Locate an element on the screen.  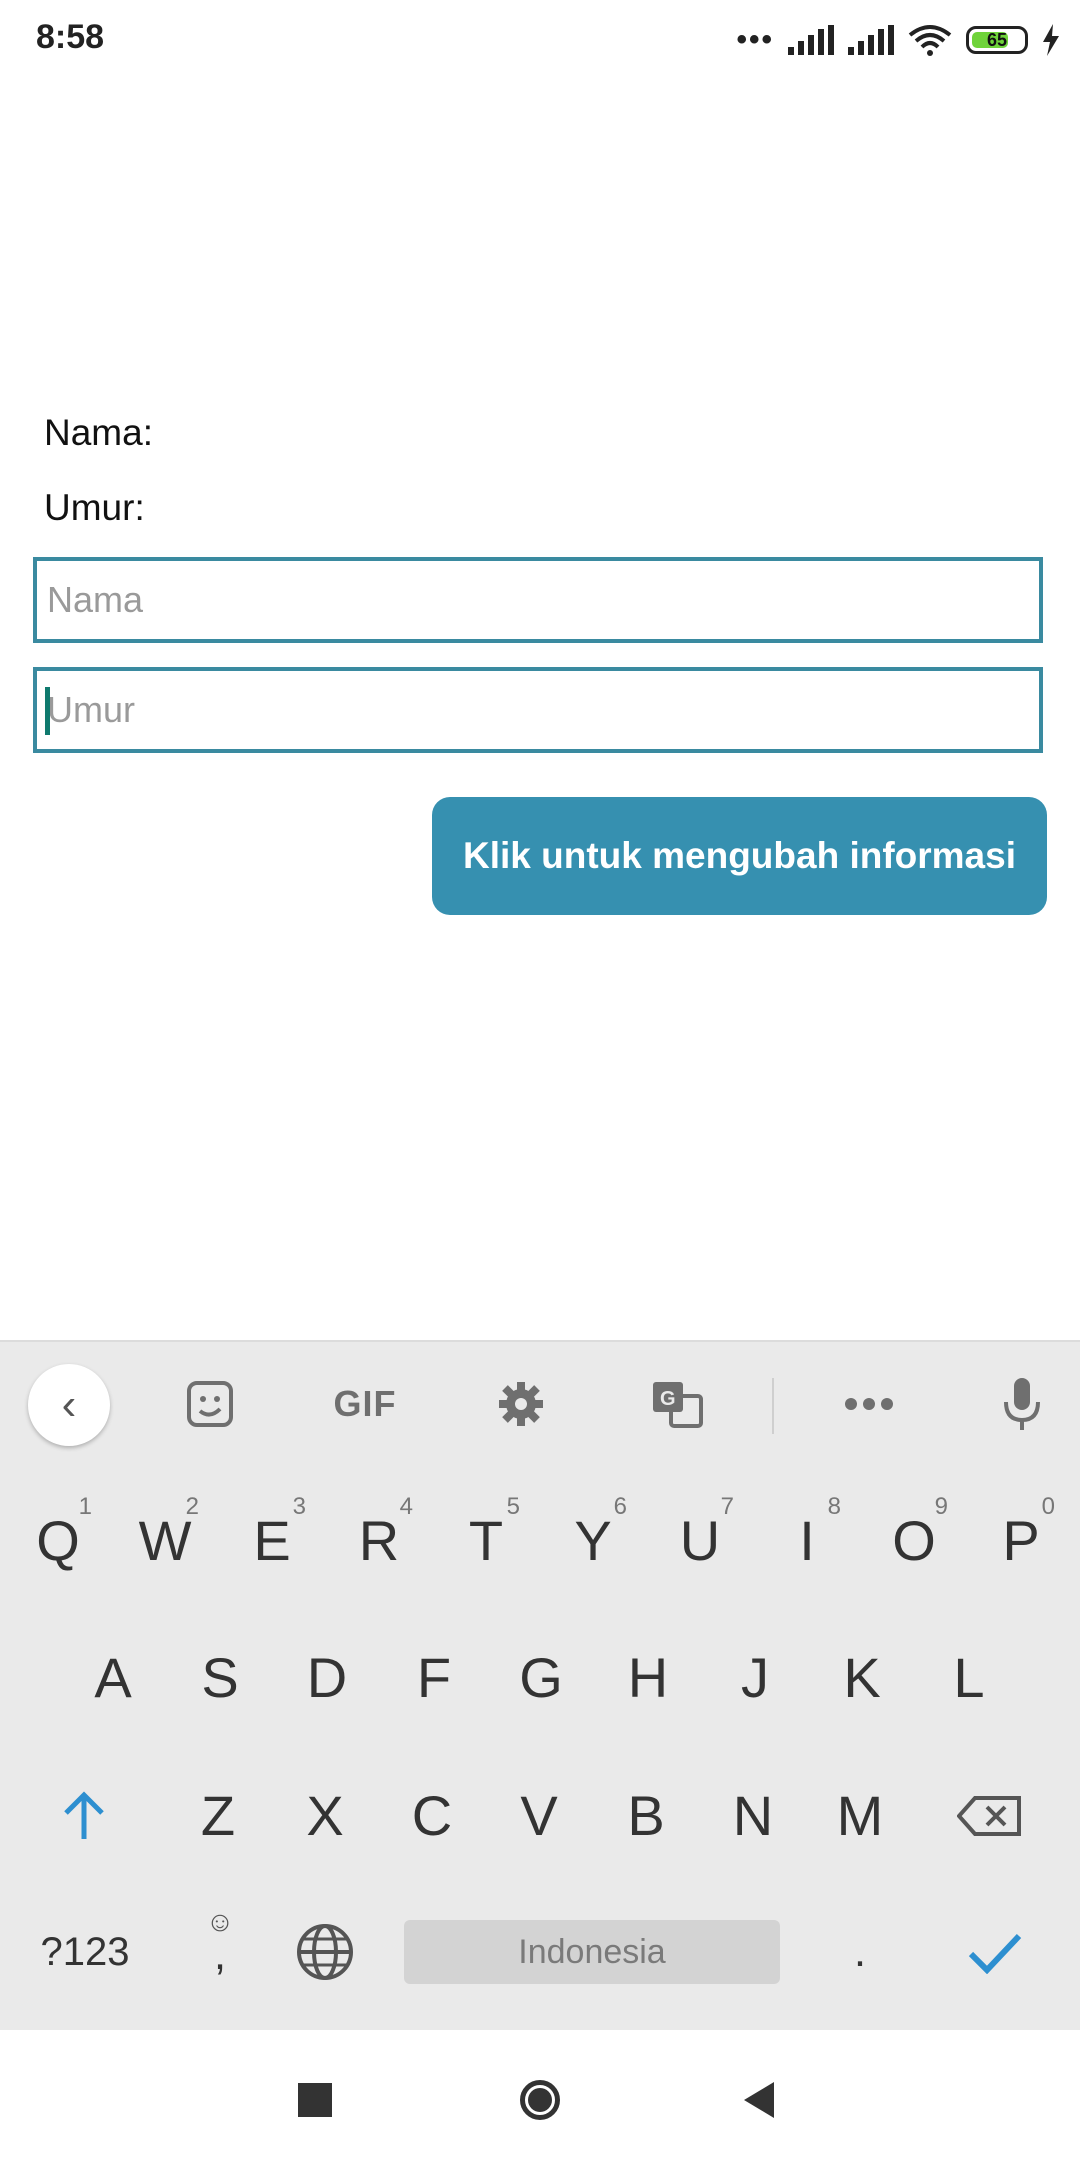
key-e: E3 is located at coordinates (272, 1539).